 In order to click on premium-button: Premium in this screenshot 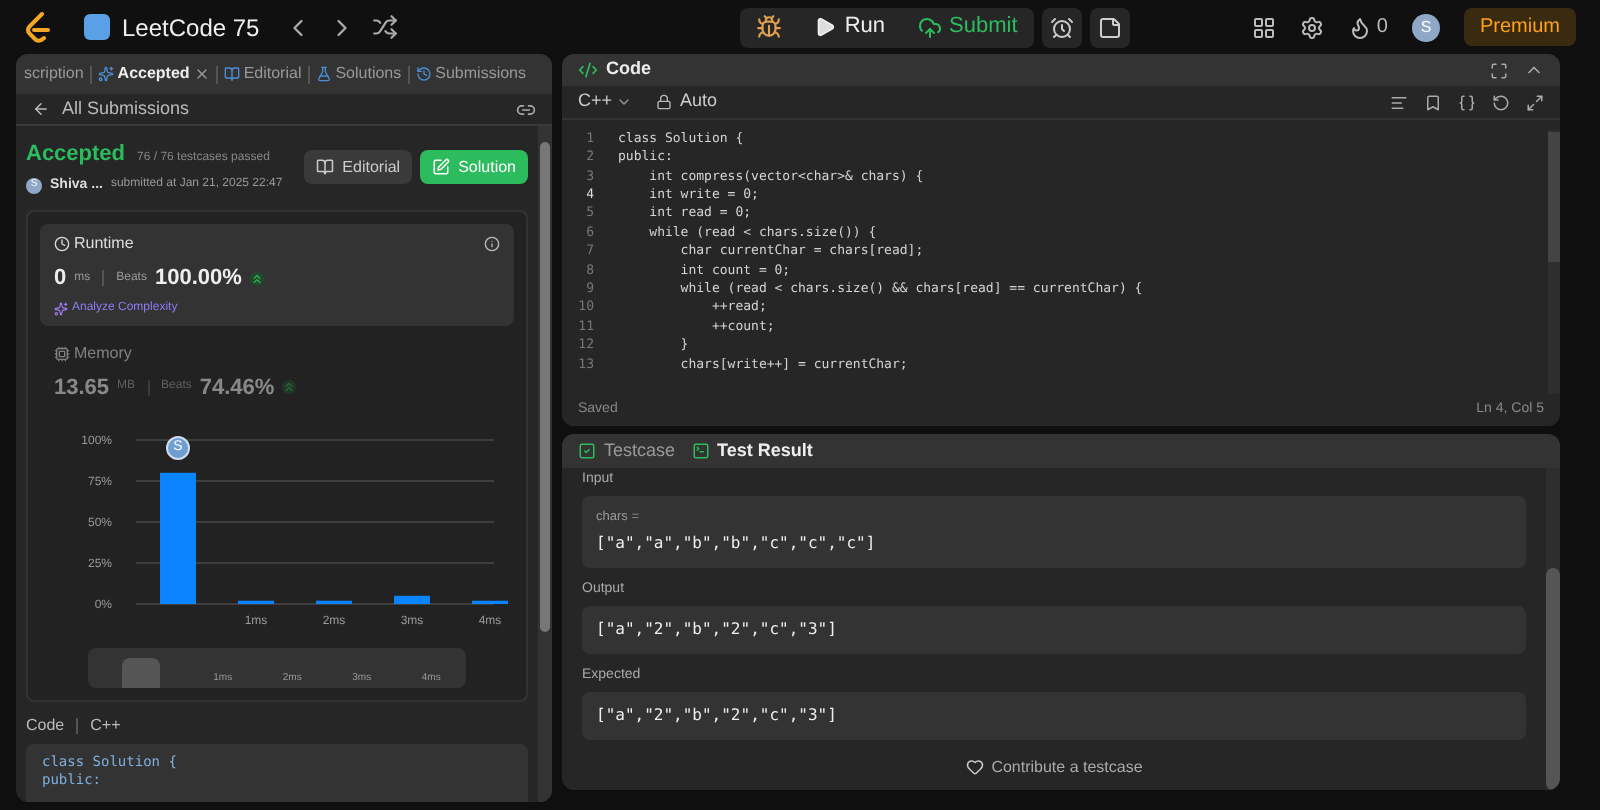, I will do `click(1519, 27)`.